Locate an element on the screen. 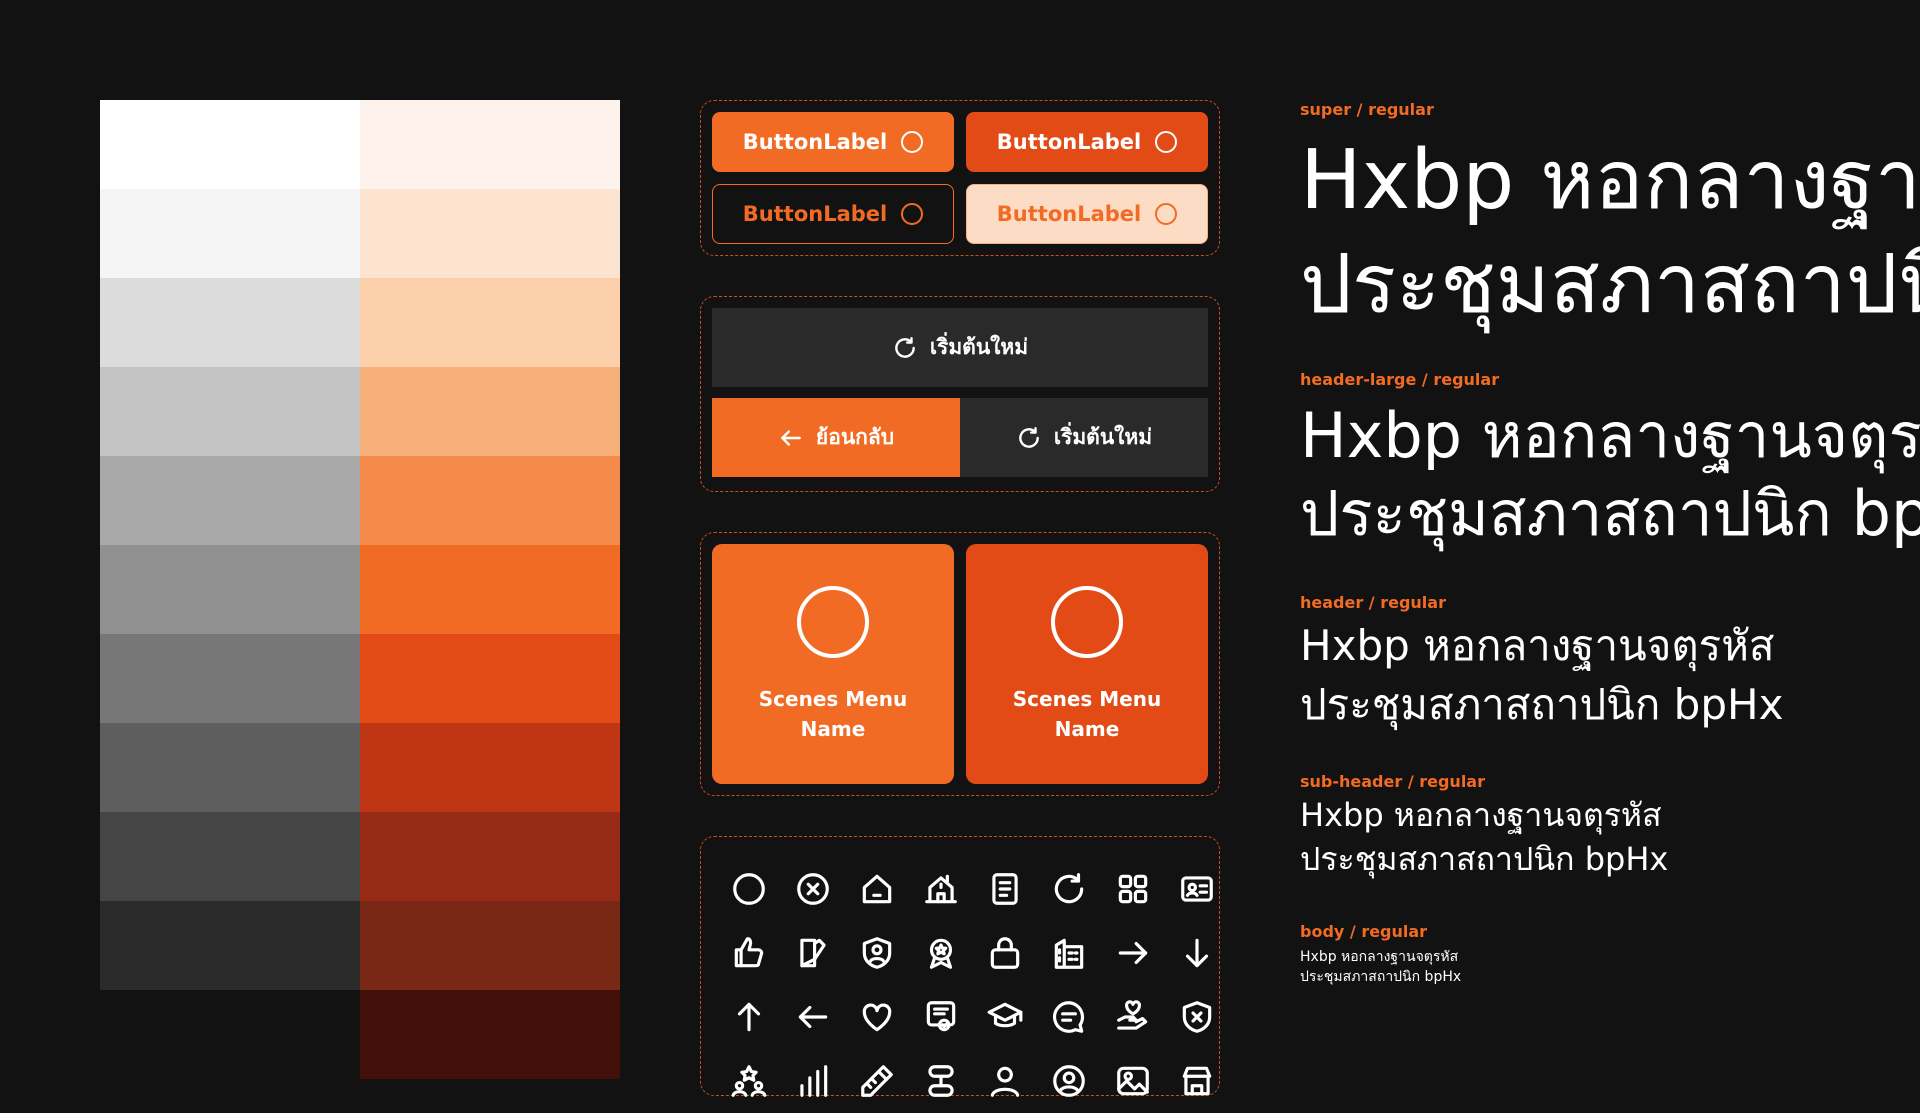  certificate-icon is located at coordinates (941, 1016).